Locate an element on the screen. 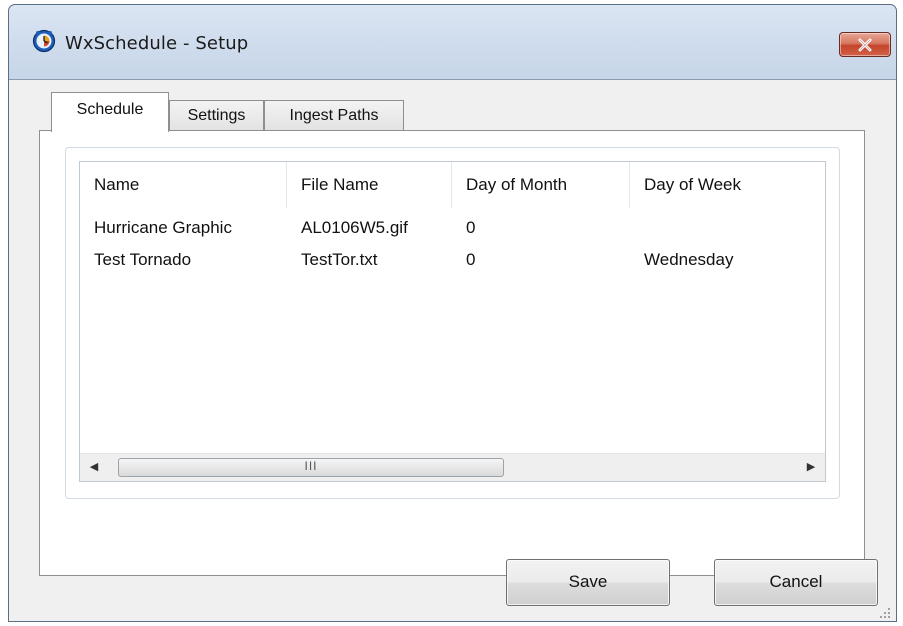 The height and width of the screenshot is (626, 903). save-button: Save is located at coordinates (588, 582).